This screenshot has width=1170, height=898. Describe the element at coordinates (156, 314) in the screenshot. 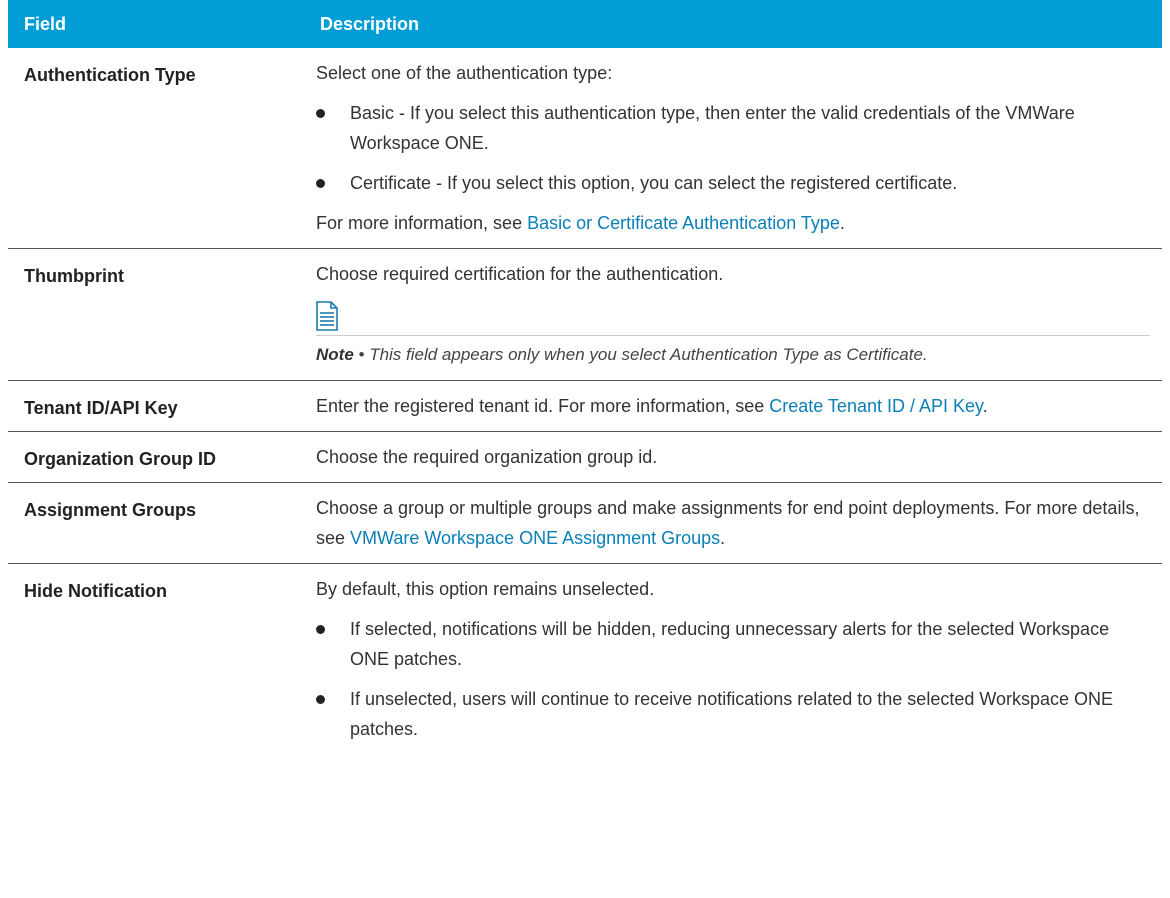

I see `field-name: Thumbprint` at that location.